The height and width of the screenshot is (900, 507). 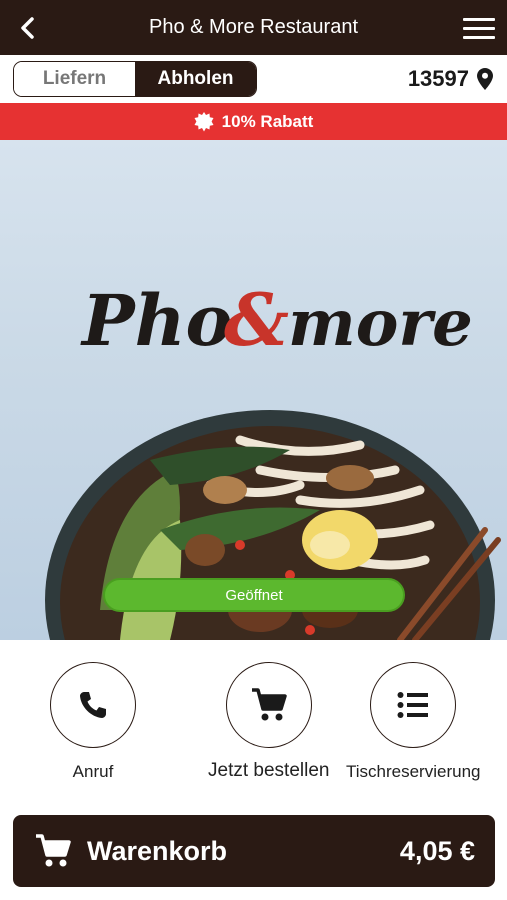 I want to click on zip-code: 13597, so click(x=438, y=78).